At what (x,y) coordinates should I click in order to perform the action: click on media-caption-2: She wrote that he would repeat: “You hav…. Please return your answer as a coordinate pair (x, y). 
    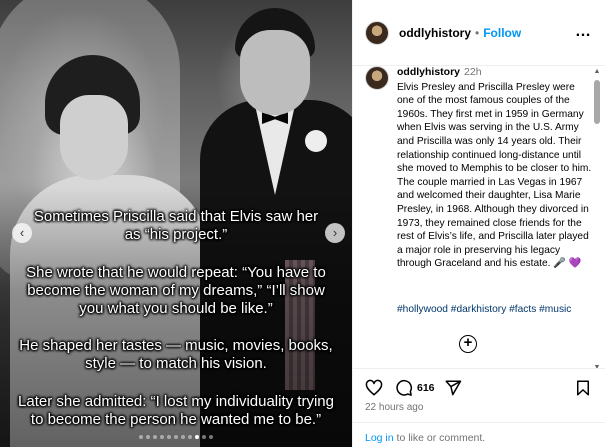
    Looking at the image, I should click on (176, 291).